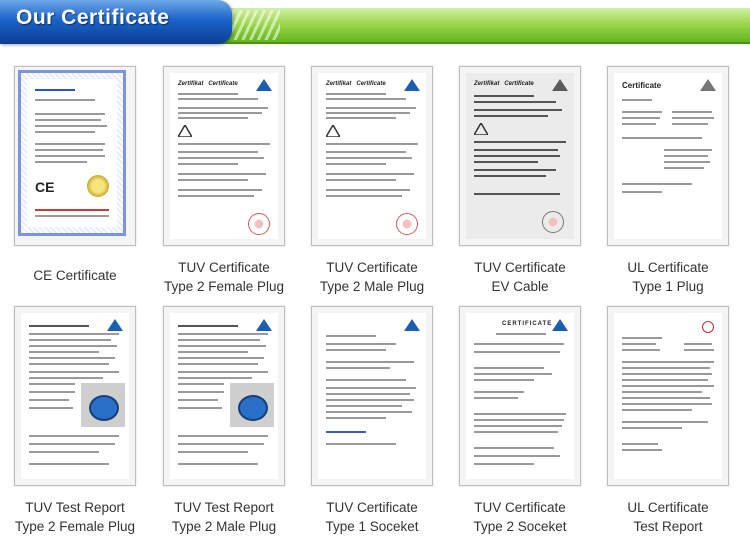 This screenshot has height=539, width=750. What do you see at coordinates (75, 275) in the screenshot?
I see `caption-line-1: CE Certificate` at bounding box center [75, 275].